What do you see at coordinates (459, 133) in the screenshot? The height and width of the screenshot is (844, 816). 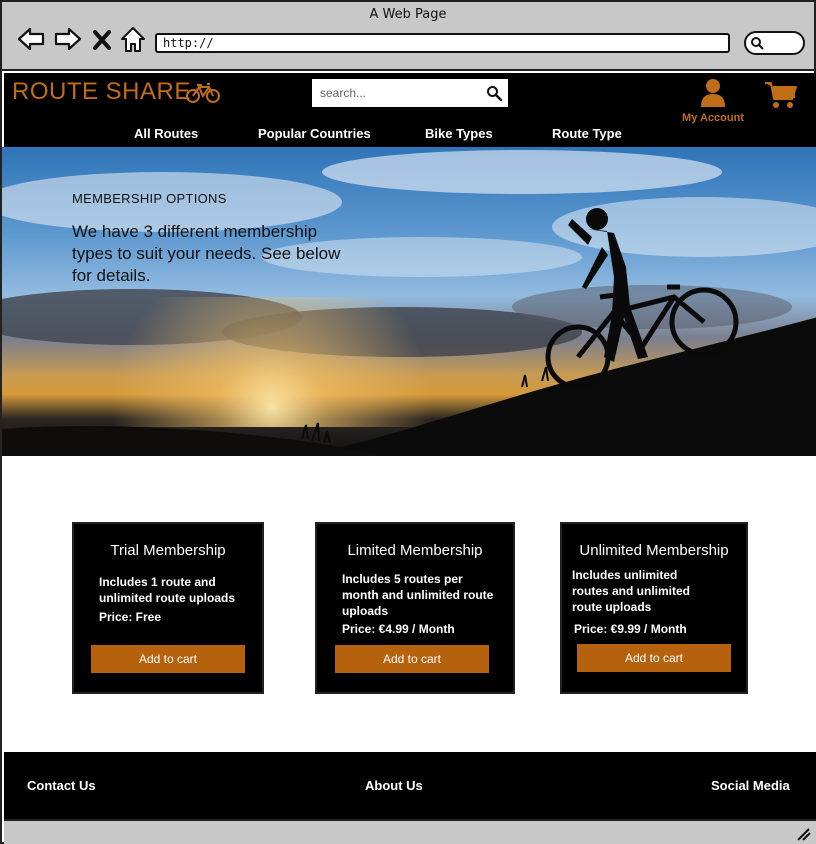 I see `nav-bike-types: Bike Types` at bounding box center [459, 133].